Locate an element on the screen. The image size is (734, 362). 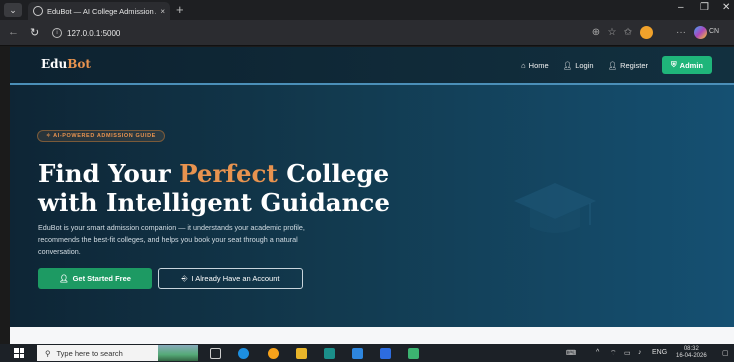
battery-icon: ▭ is located at coordinates (627, 353).